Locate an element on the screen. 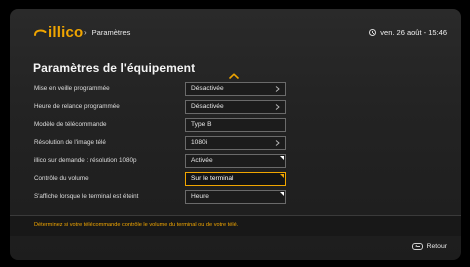 The height and width of the screenshot is (267, 470). setting-row-sleep-timer: Mise en veille programmée Désactivée is located at coordinates (235, 89).